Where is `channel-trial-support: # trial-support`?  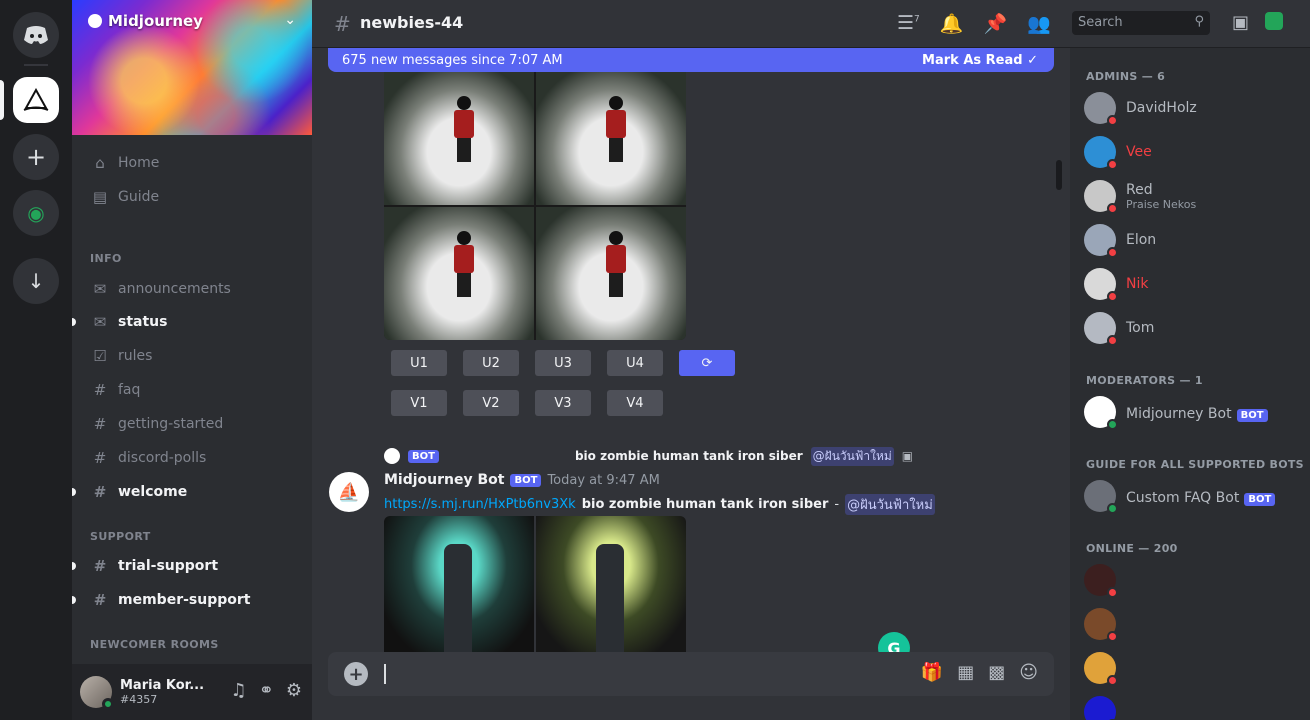 channel-trial-support: # trial-support is located at coordinates (192, 566).